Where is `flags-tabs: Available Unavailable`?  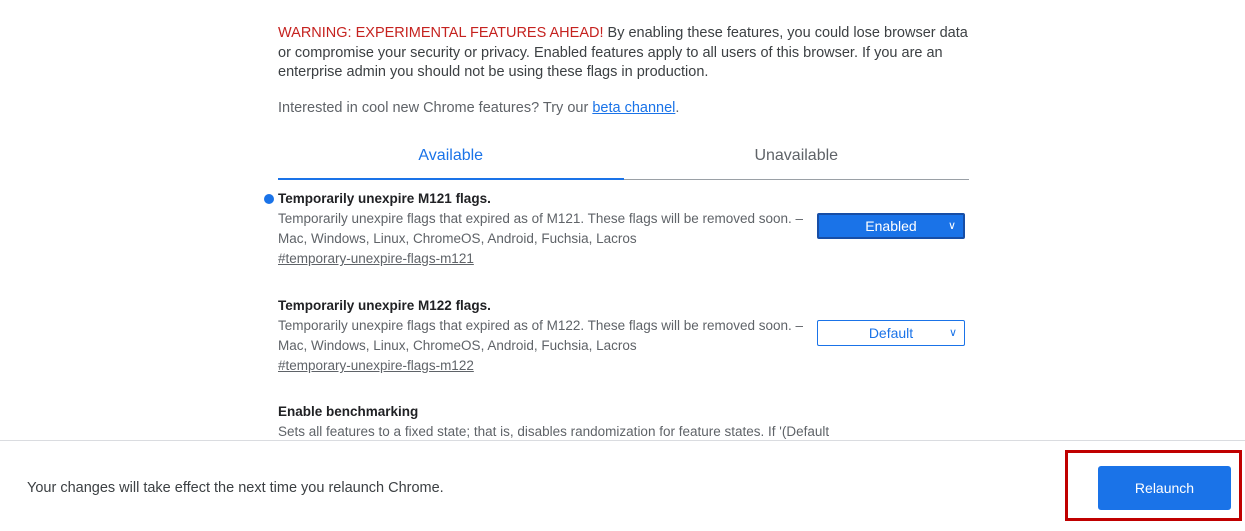
flags-tabs: Available Unavailable is located at coordinates (623, 157).